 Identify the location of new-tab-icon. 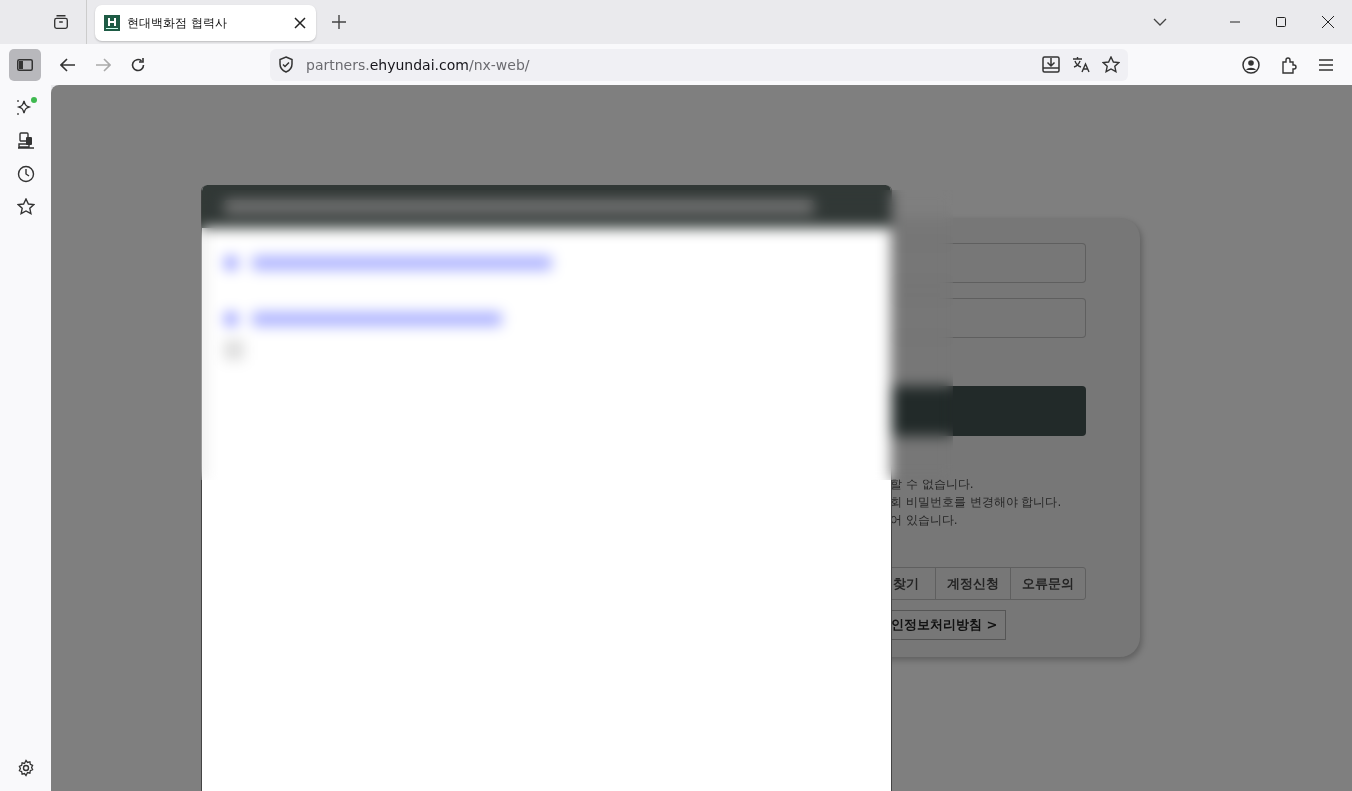
(339, 22).